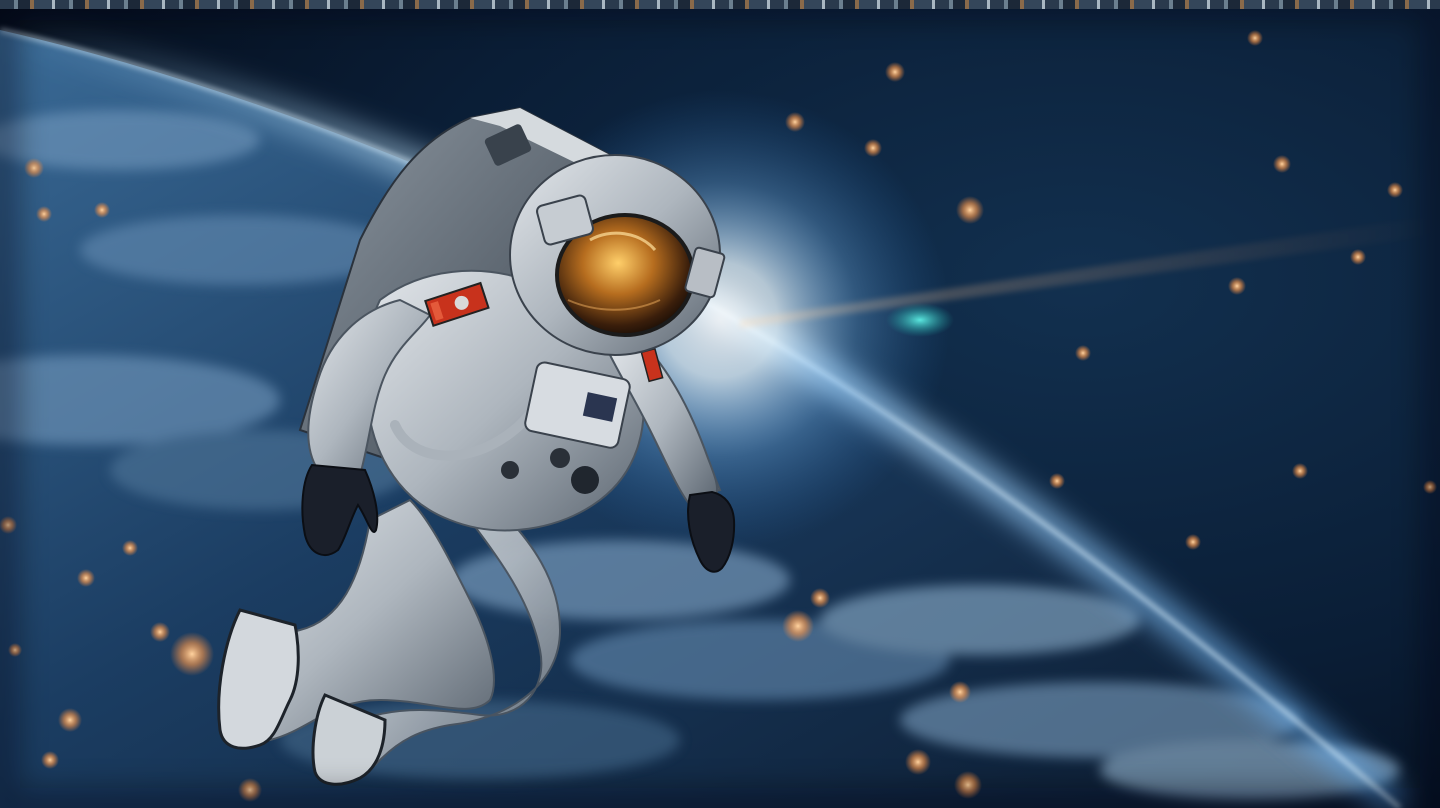 The height and width of the screenshot is (808, 1440). Describe the element at coordinates (920, 320) in the screenshot. I see `lens-flare` at that location.